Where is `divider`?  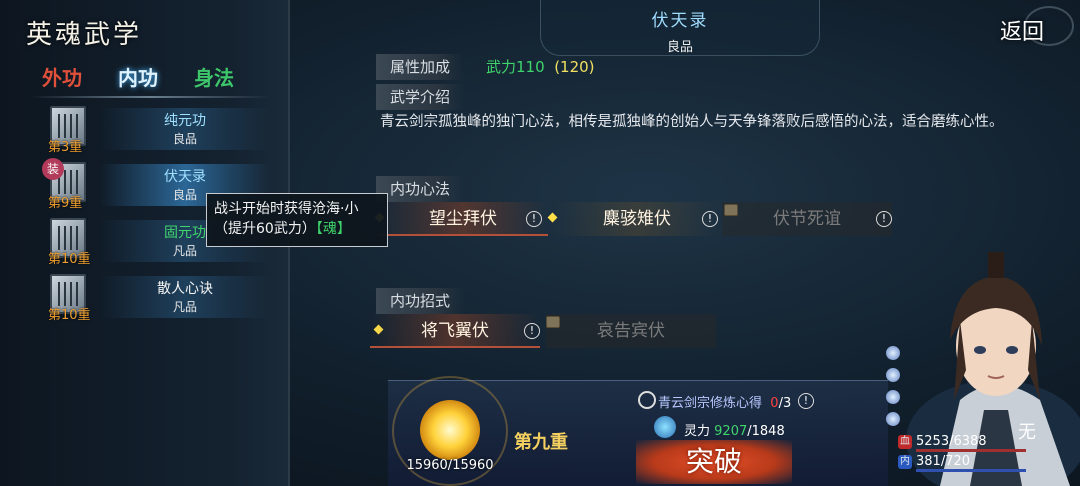 divider is located at coordinates (150, 97).